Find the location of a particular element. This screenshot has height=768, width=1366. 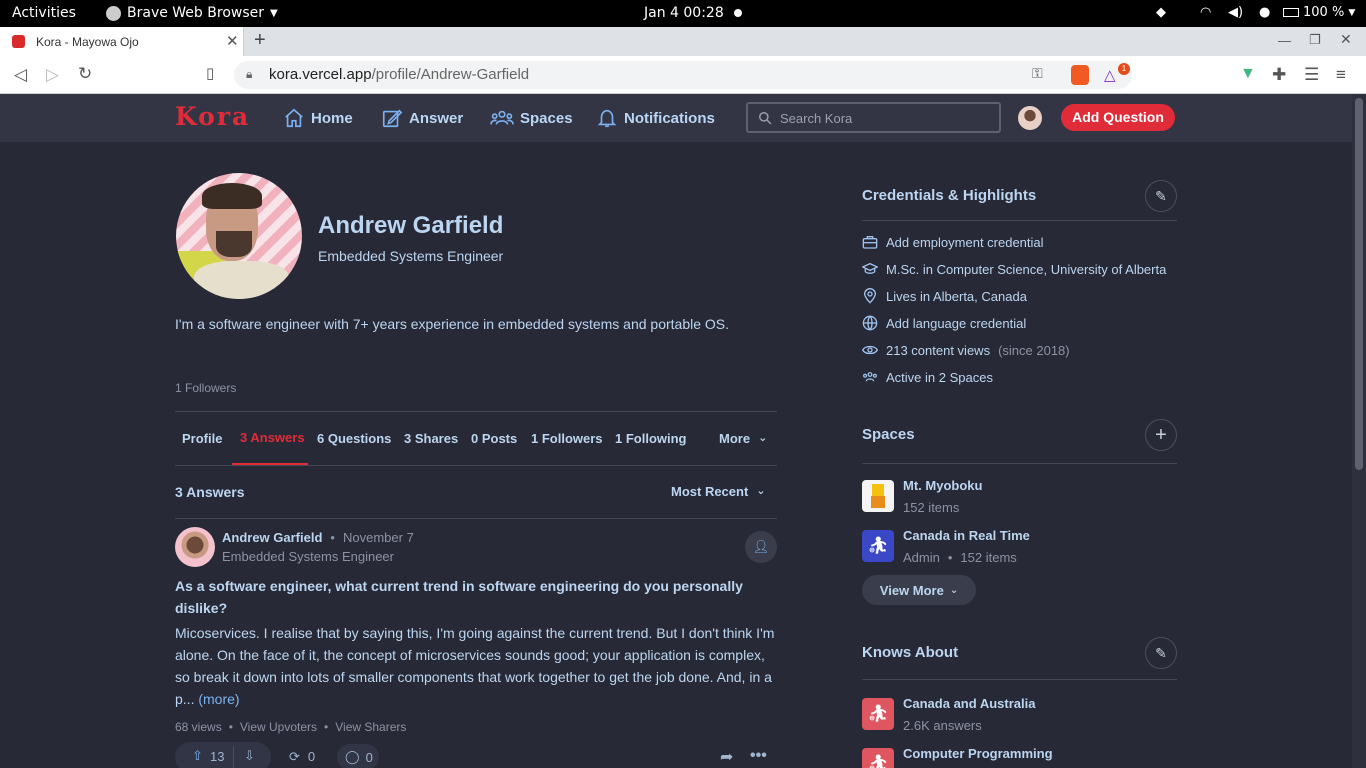

sort-dropdown: Most Recent ⌄ is located at coordinates (718, 491).